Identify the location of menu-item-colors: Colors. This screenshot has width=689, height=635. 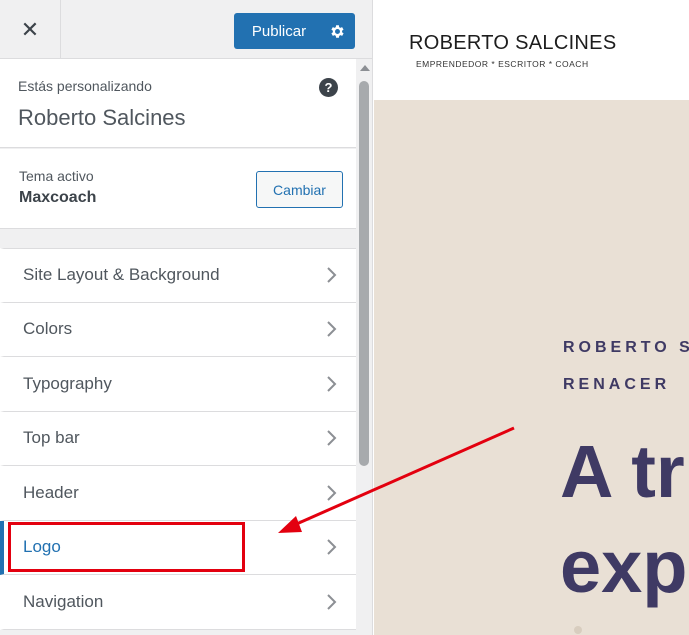
(178, 329).